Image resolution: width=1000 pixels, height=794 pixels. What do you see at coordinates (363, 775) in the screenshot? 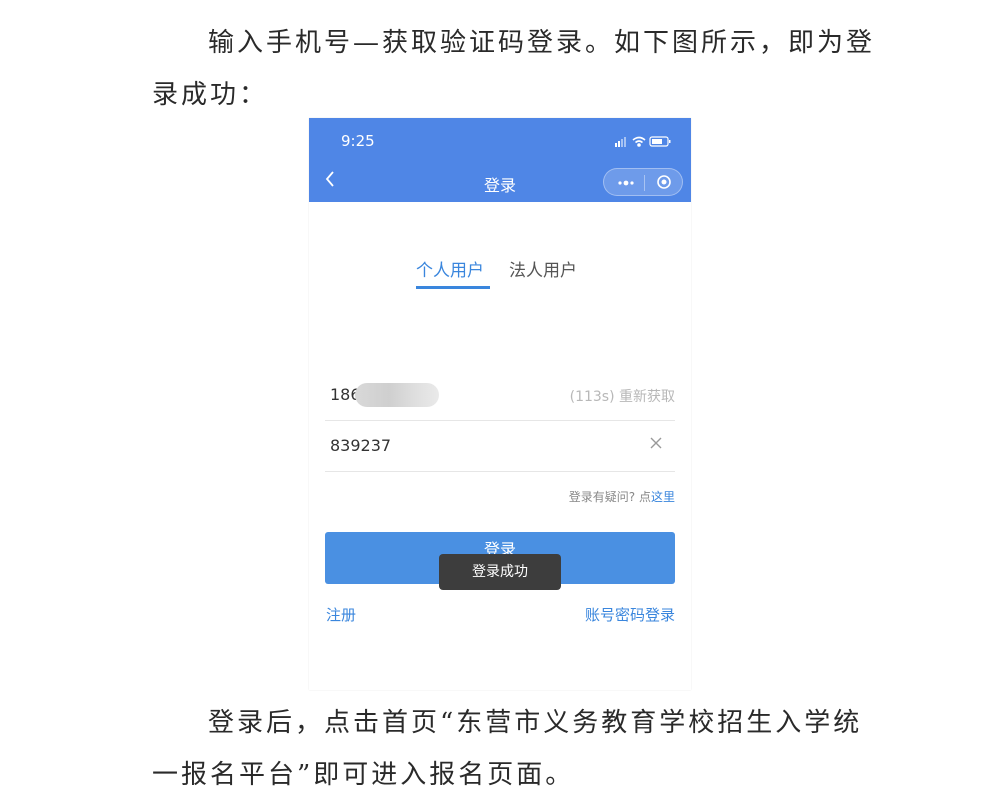
I see `paragraph-2-line-2: 一报名平台”即可进入报名页面。` at bounding box center [363, 775].